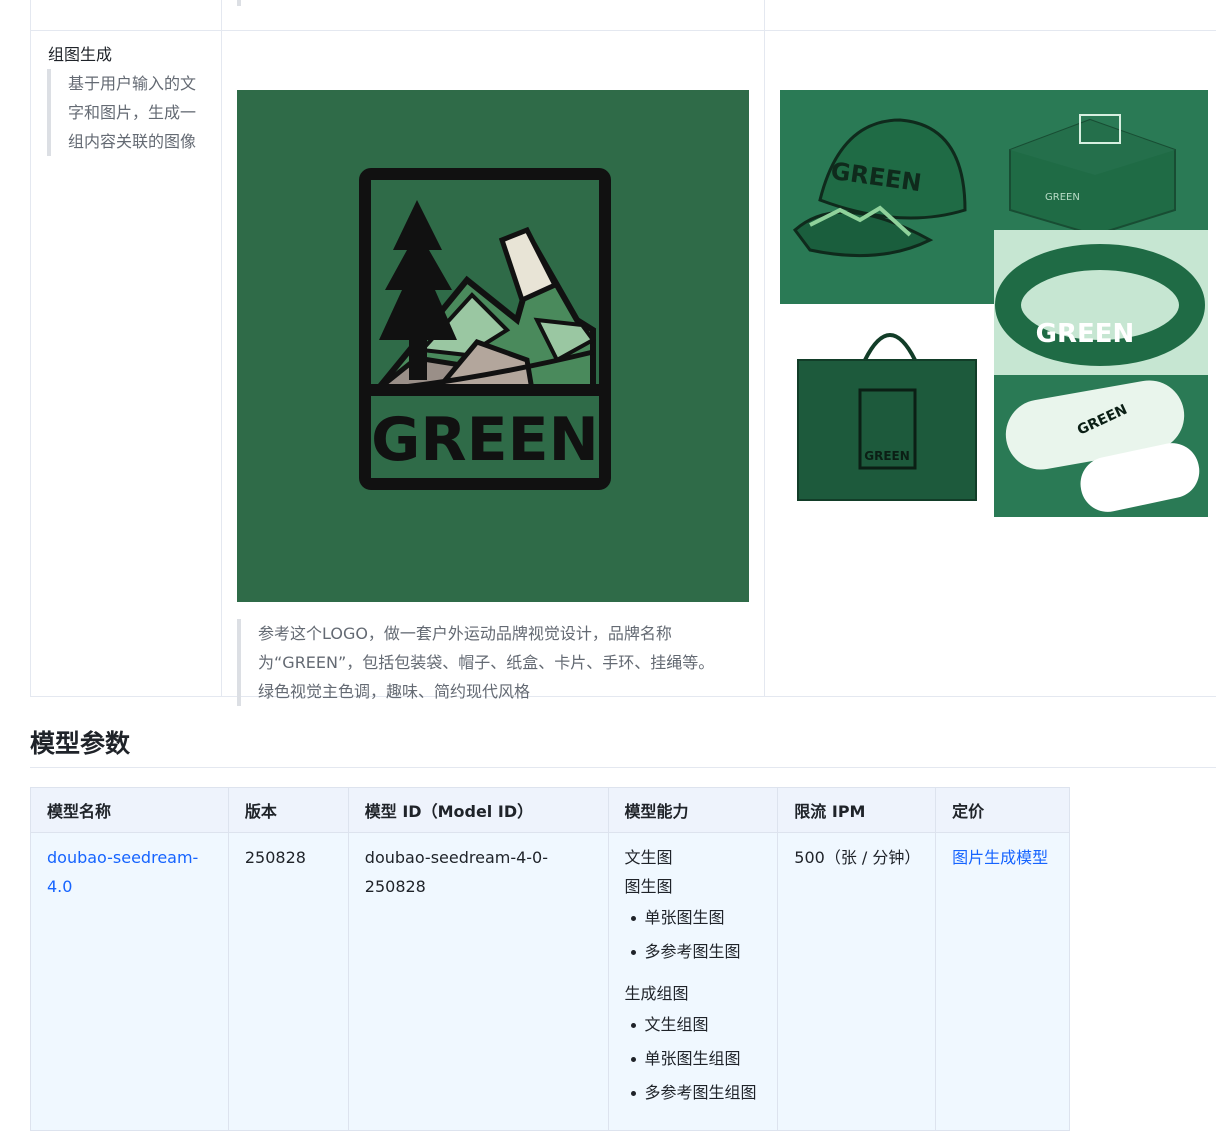 The height and width of the screenshot is (1146, 1216). Describe the element at coordinates (80, 54) in the screenshot. I see `feature-title: 组图生成` at that location.